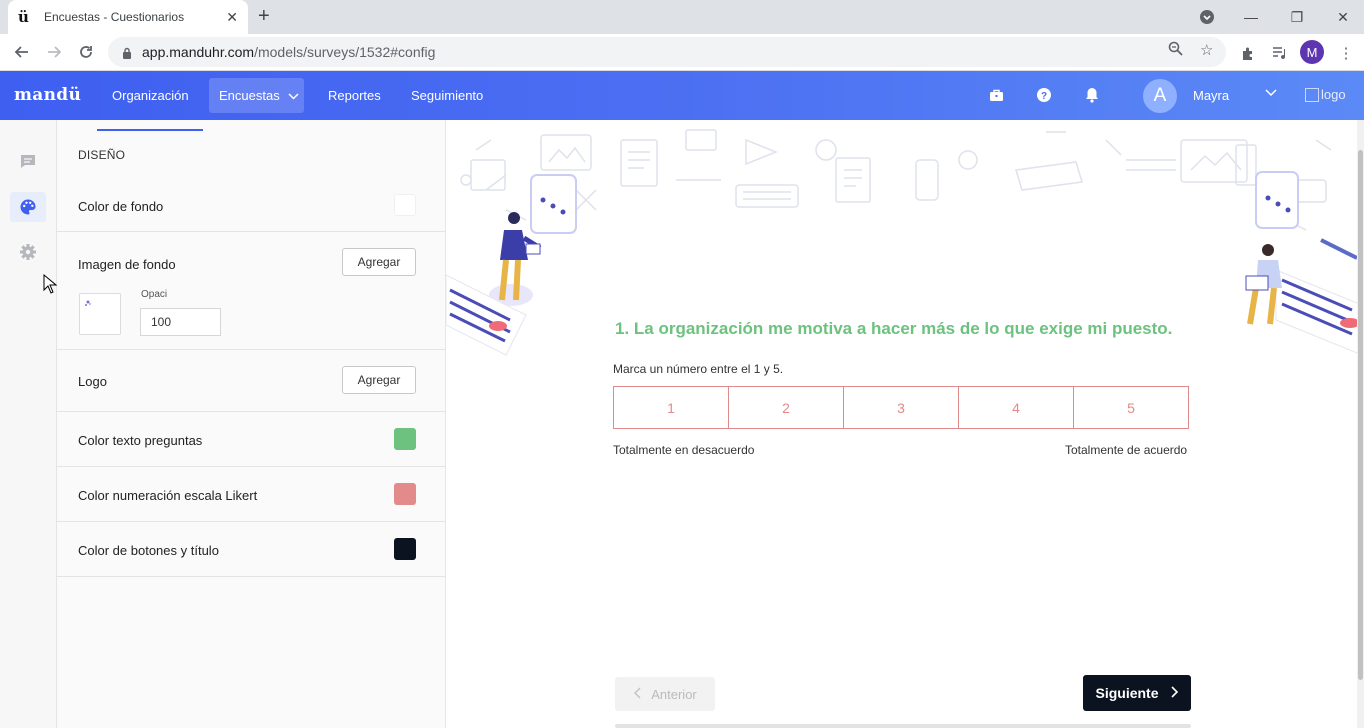 The width and height of the screenshot is (1364, 728). Describe the element at coordinates (232, 17) in the screenshot. I see `close-tab-icon: ✕` at that location.